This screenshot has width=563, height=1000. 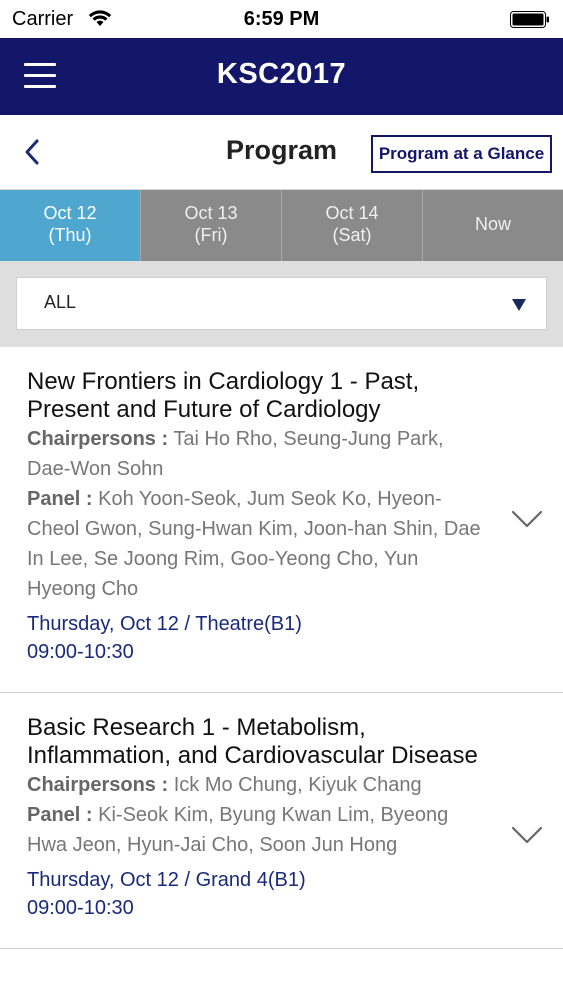 I want to click on battery-icon, so click(x=529, y=19).